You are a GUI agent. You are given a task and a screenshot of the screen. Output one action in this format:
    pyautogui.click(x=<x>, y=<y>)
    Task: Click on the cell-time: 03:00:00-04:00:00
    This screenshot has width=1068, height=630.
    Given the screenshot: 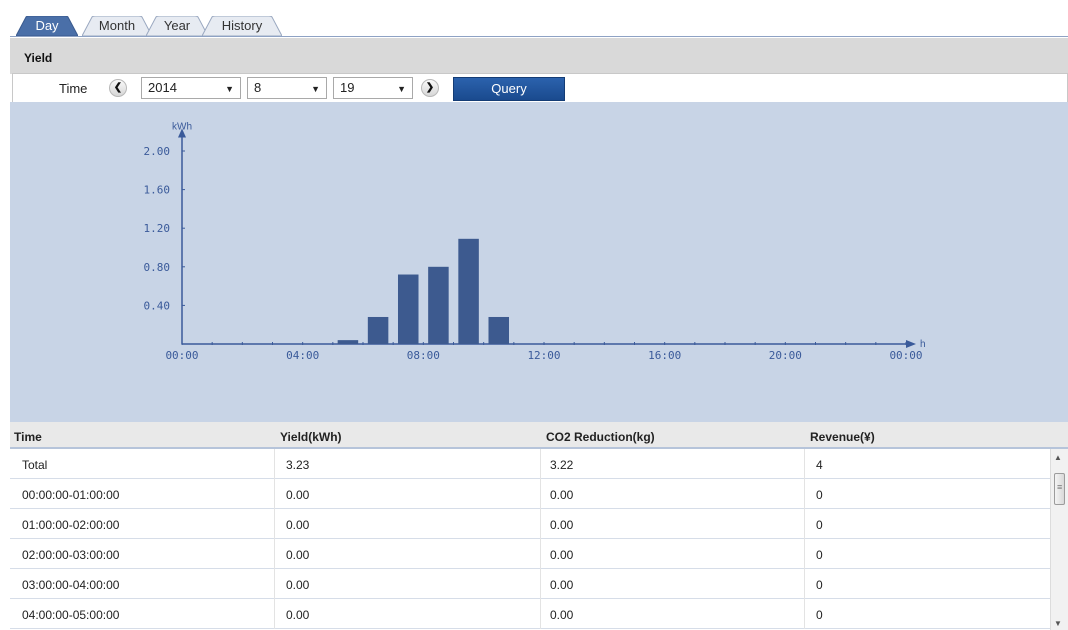 What is the action you would take?
    pyautogui.click(x=71, y=585)
    